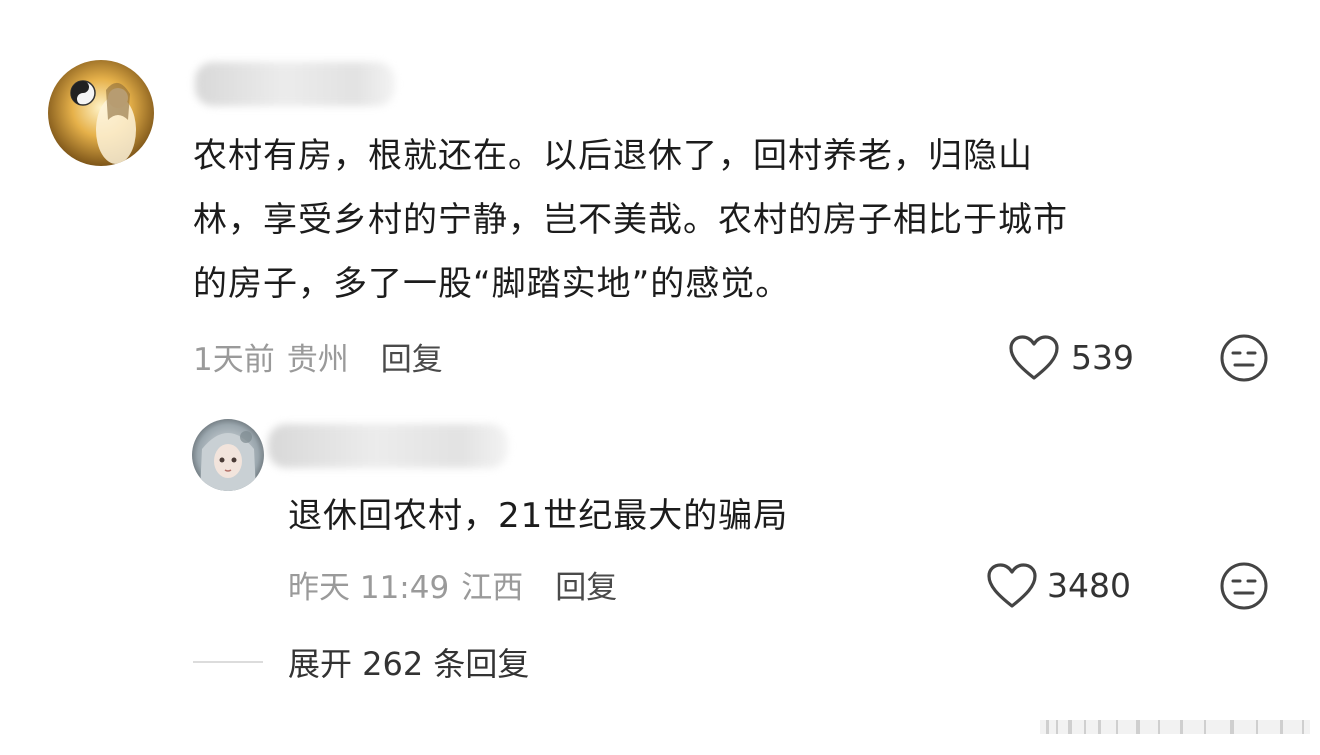 The image size is (1320, 755). What do you see at coordinates (1175, 727) in the screenshot?
I see `watermark` at bounding box center [1175, 727].